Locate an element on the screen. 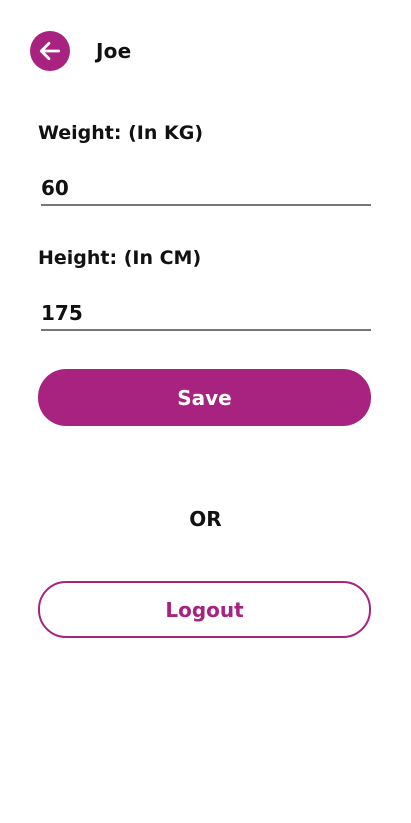 This screenshot has height=823, width=411. height-label: Height: (In CM) is located at coordinates (120, 258).